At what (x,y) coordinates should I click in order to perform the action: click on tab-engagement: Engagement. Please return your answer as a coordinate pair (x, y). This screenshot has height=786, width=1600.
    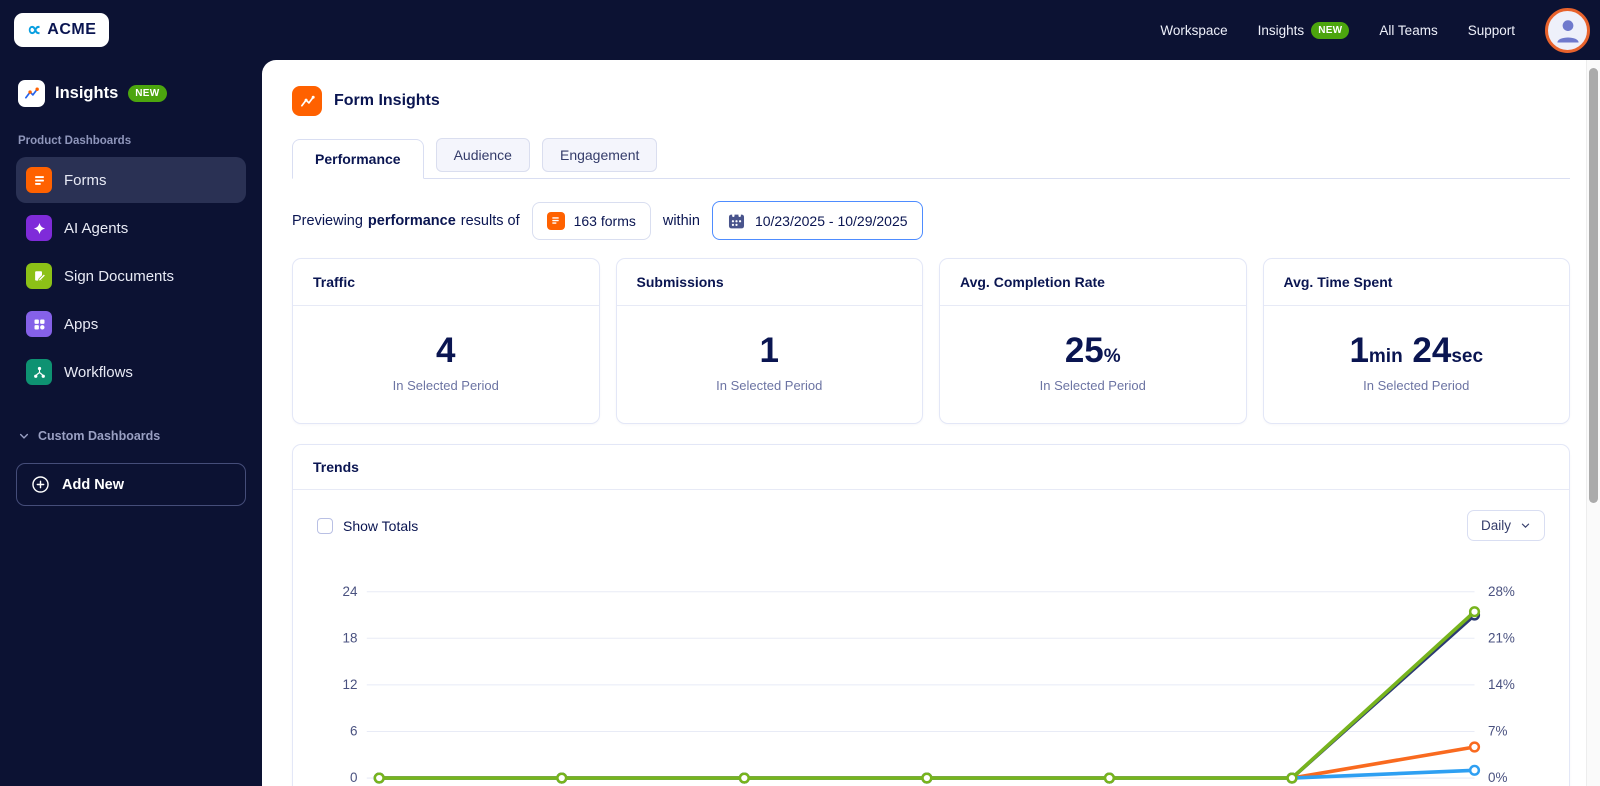
    Looking at the image, I should click on (599, 155).